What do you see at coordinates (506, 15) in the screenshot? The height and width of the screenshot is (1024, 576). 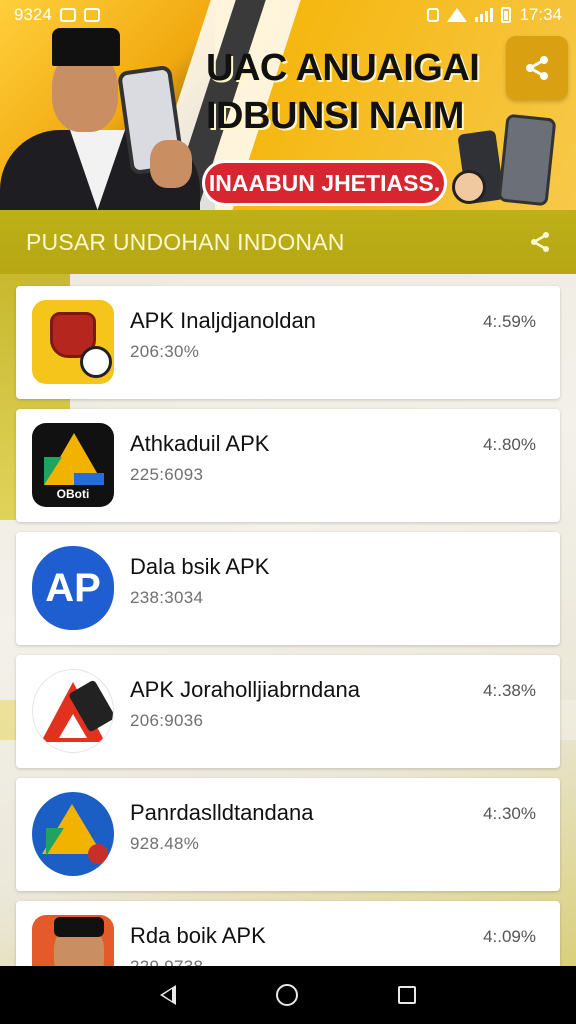 I see `battery-icon` at bounding box center [506, 15].